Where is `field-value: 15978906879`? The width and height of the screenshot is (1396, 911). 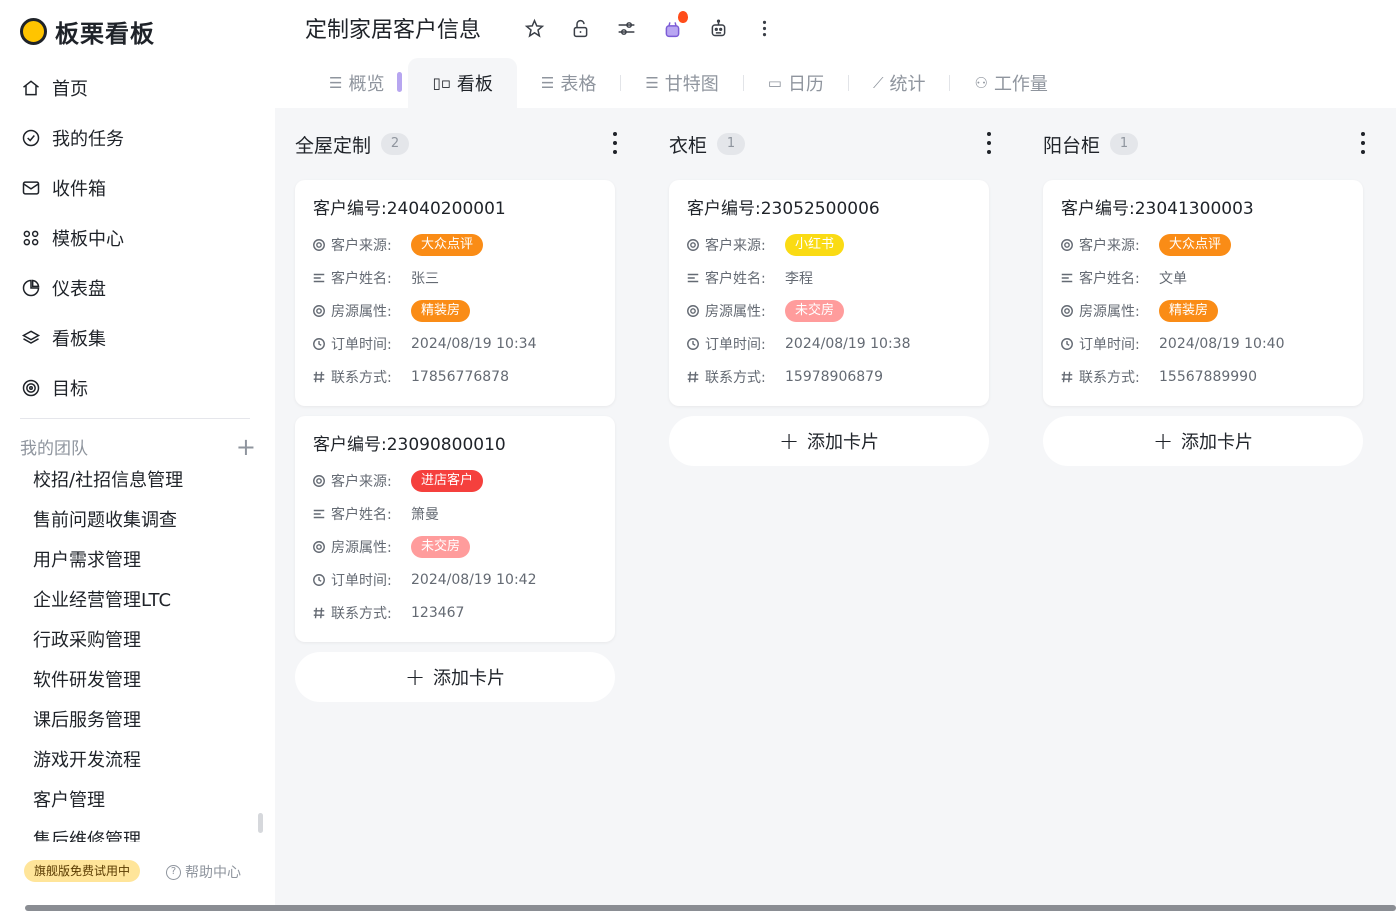 field-value: 15978906879 is located at coordinates (834, 376).